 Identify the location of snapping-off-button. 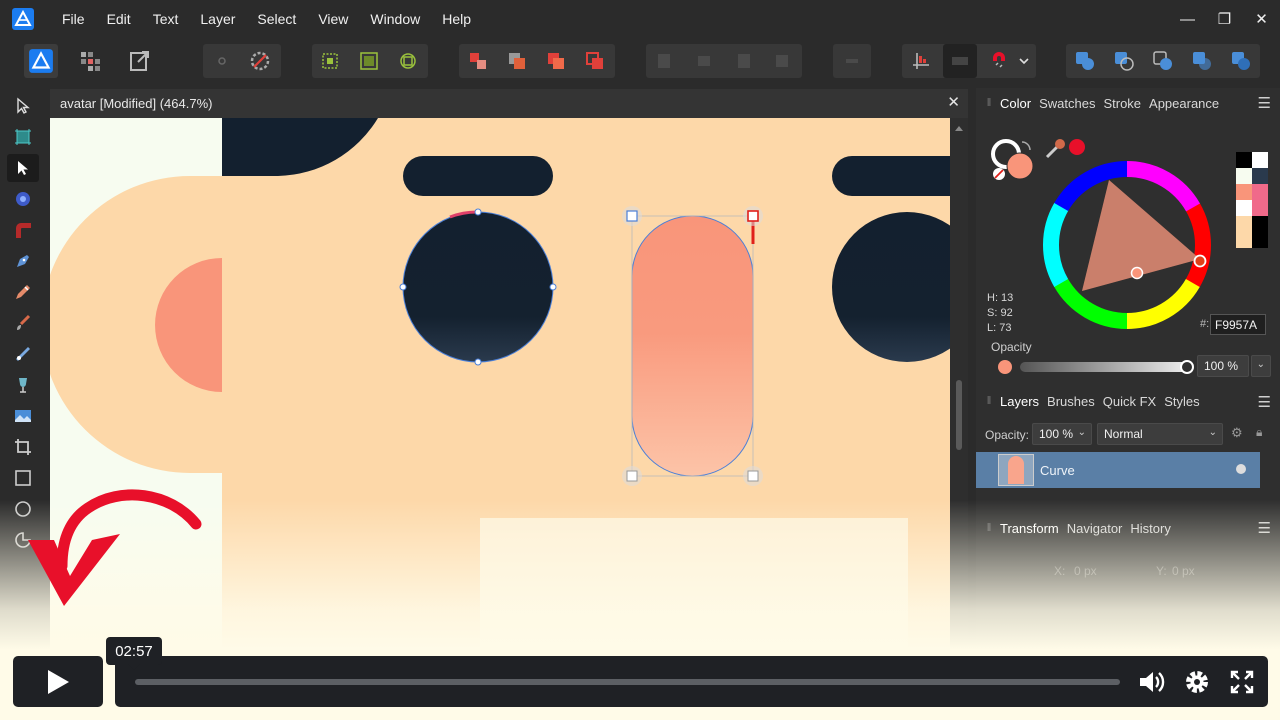
(222, 61).